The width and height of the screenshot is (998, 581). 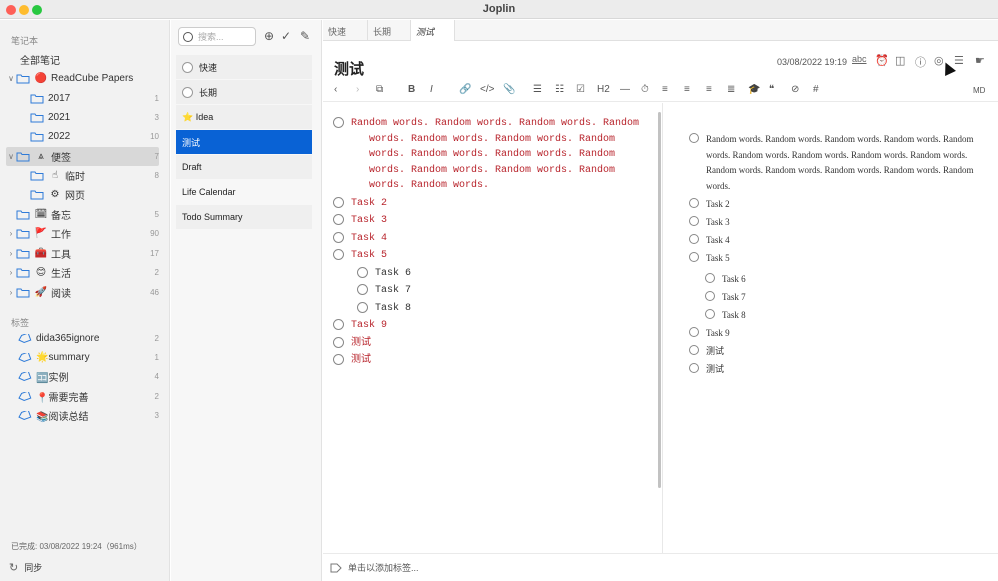 What do you see at coordinates (82, 292) in the screenshot?
I see `sidebar-notebook-item: › 🚀 阅读 46` at bounding box center [82, 292].